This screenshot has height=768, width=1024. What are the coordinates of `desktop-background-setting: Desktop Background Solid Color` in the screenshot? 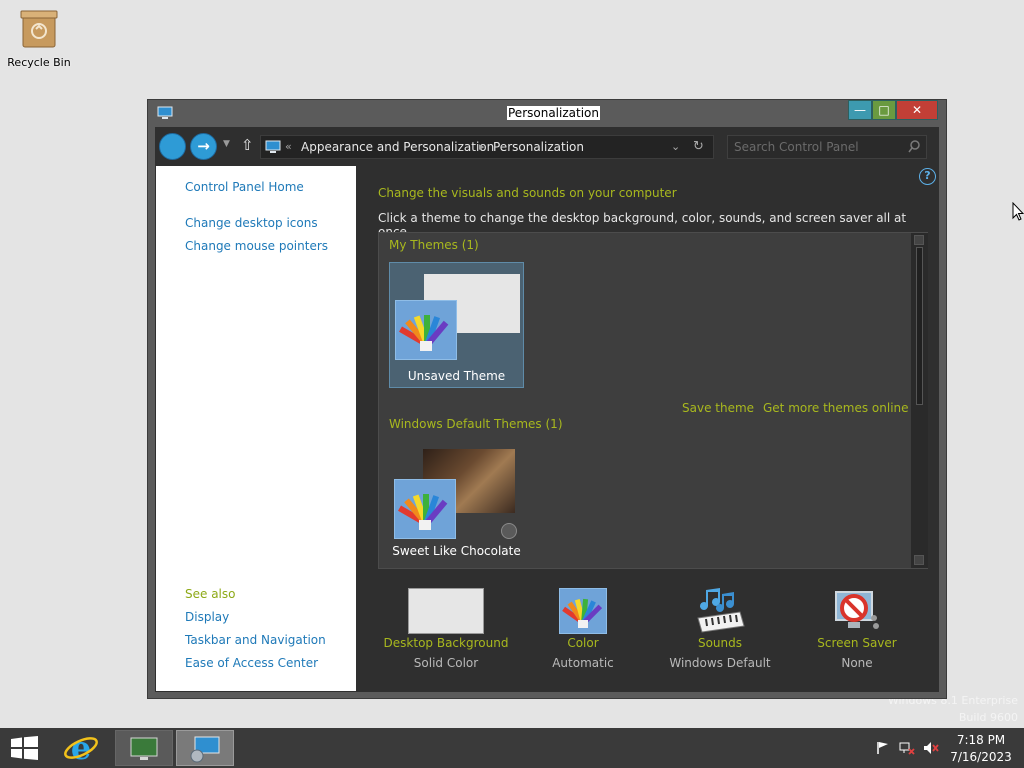 It's located at (446, 629).